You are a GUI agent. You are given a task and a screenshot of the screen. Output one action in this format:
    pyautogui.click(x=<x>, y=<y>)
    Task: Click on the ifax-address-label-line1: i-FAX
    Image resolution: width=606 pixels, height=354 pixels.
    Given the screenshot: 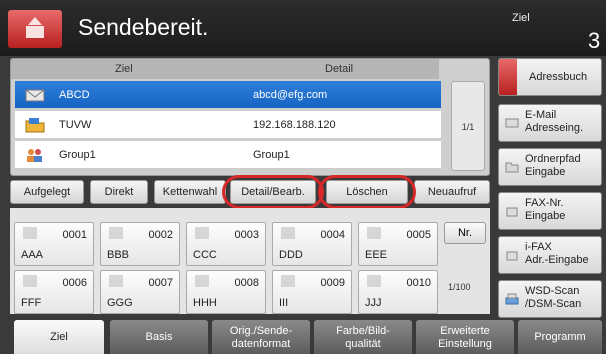 What is the action you would take?
    pyautogui.click(x=538, y=247)
    